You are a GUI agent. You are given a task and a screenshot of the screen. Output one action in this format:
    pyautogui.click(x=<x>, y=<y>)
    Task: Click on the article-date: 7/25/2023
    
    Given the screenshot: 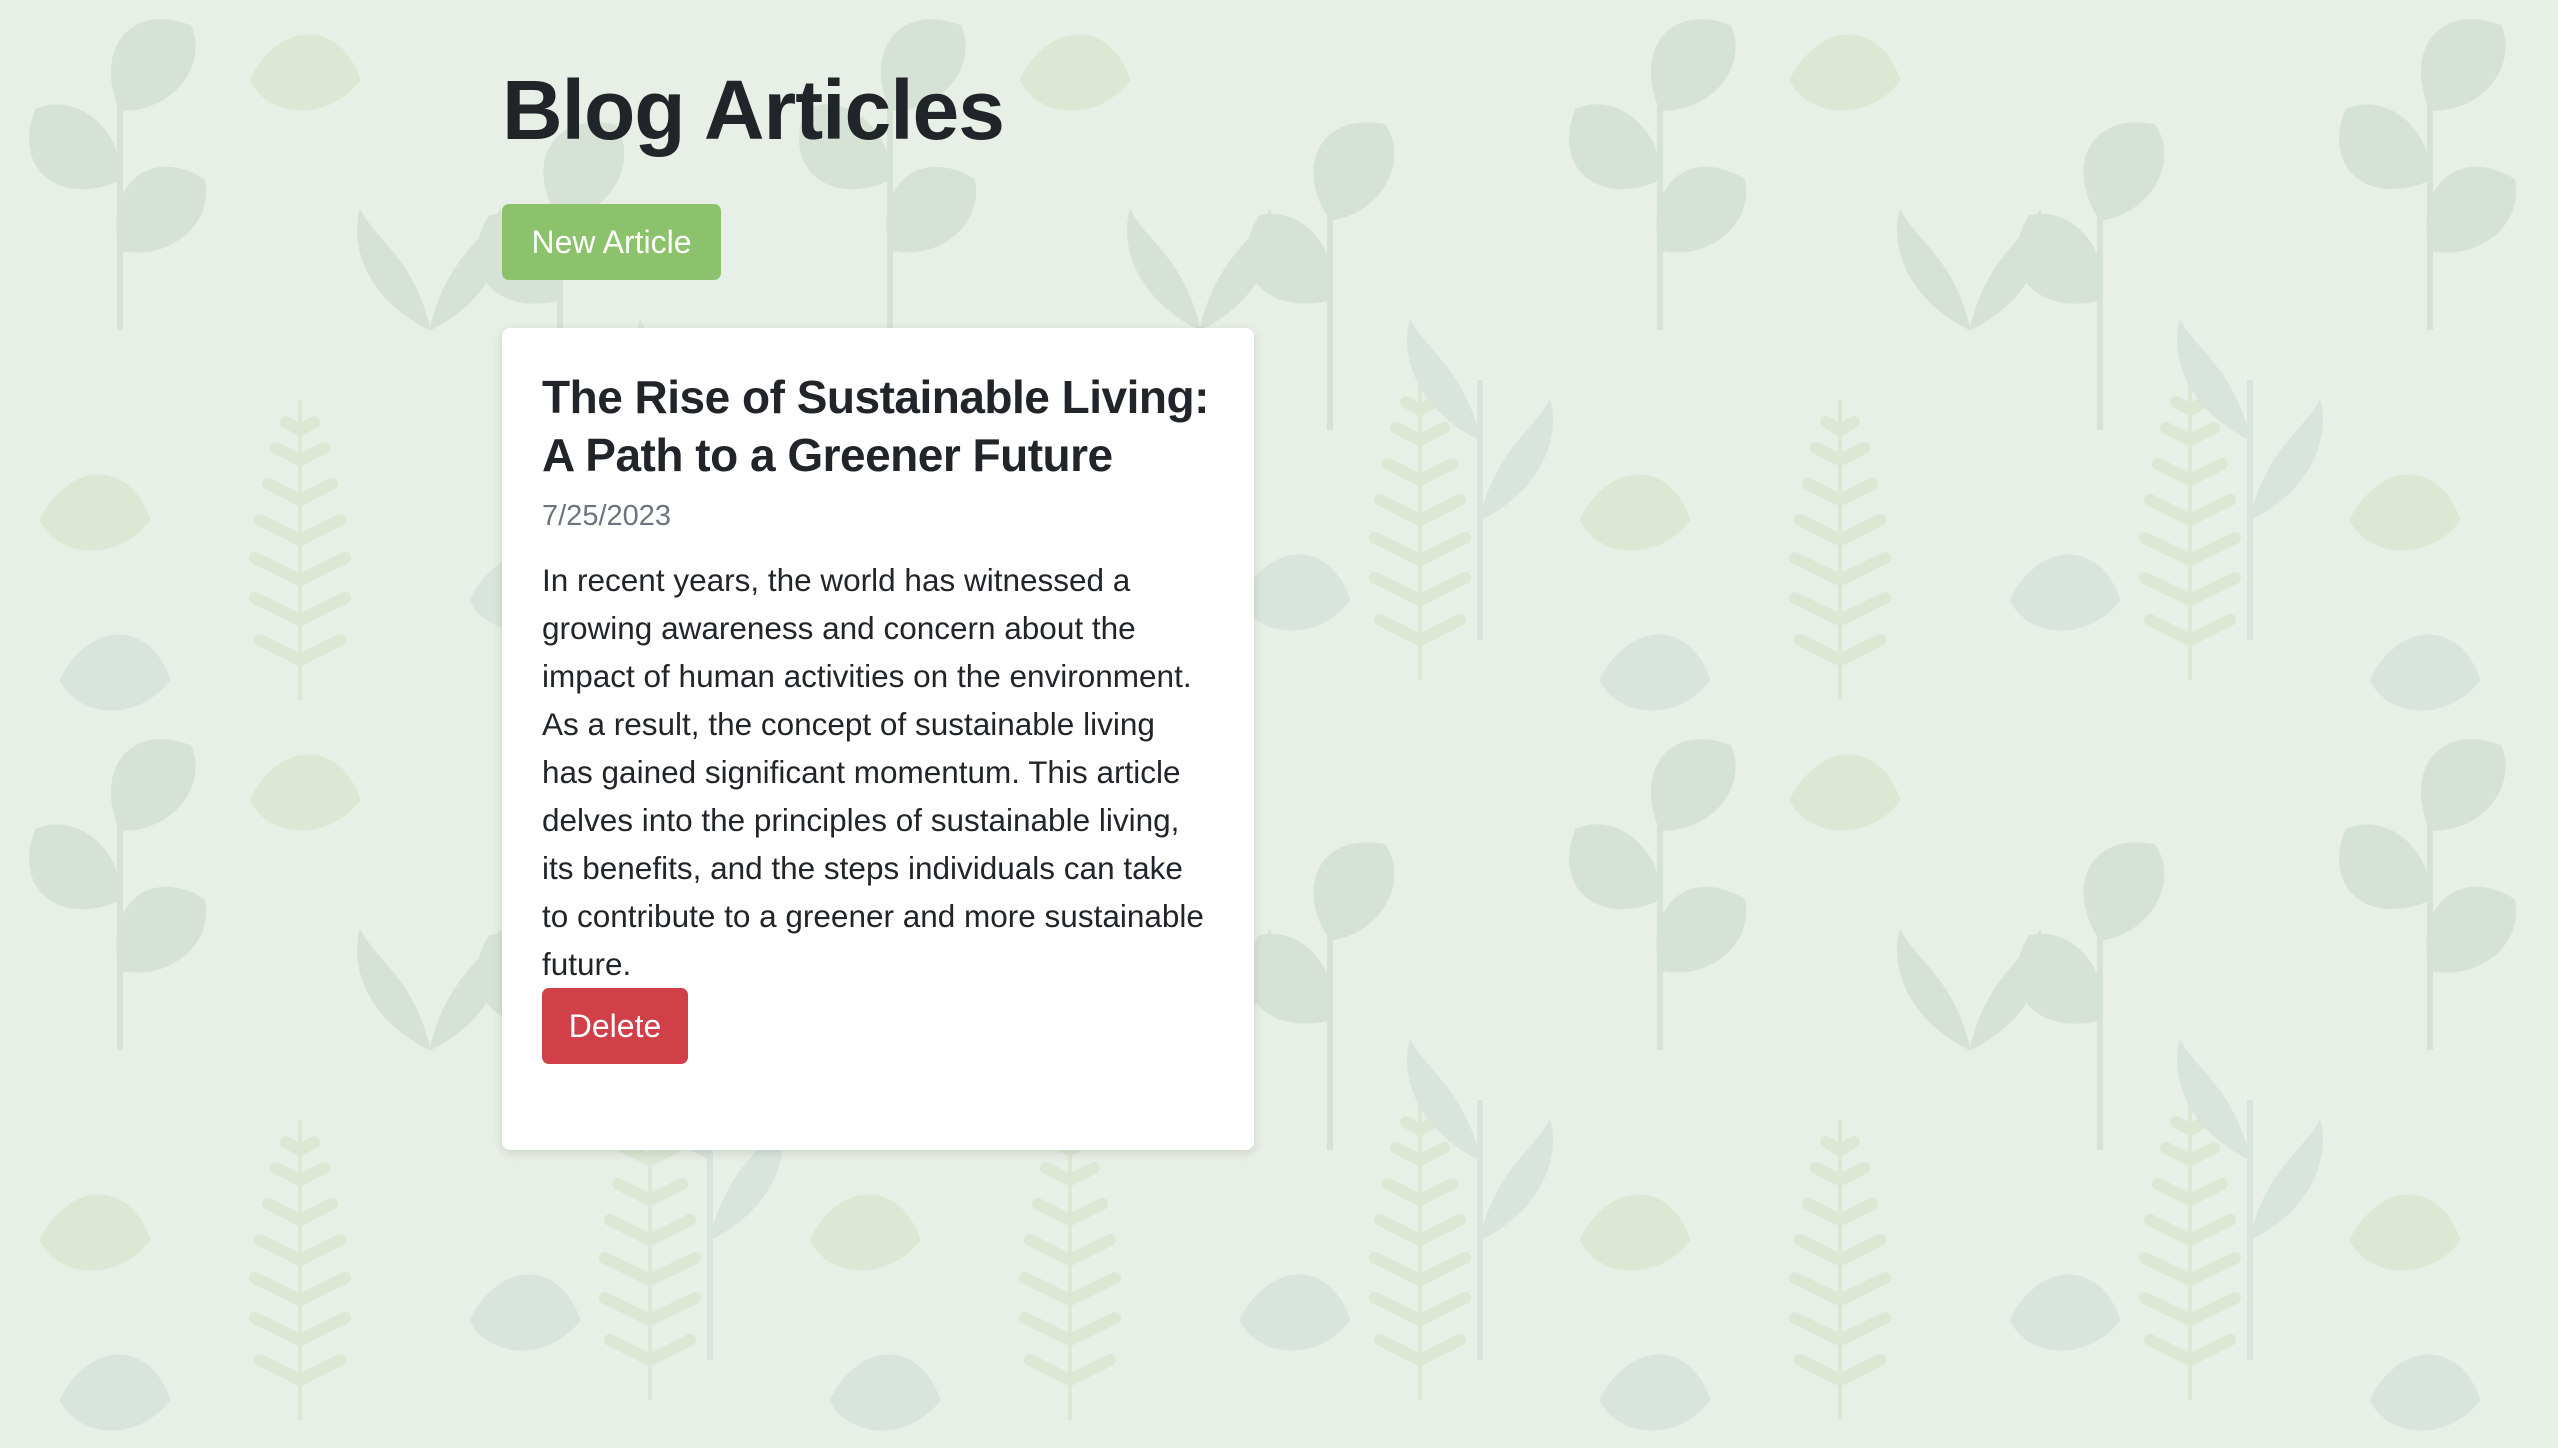 What is the action you would take?
    pyautogui.click(x=607, y=516)
    